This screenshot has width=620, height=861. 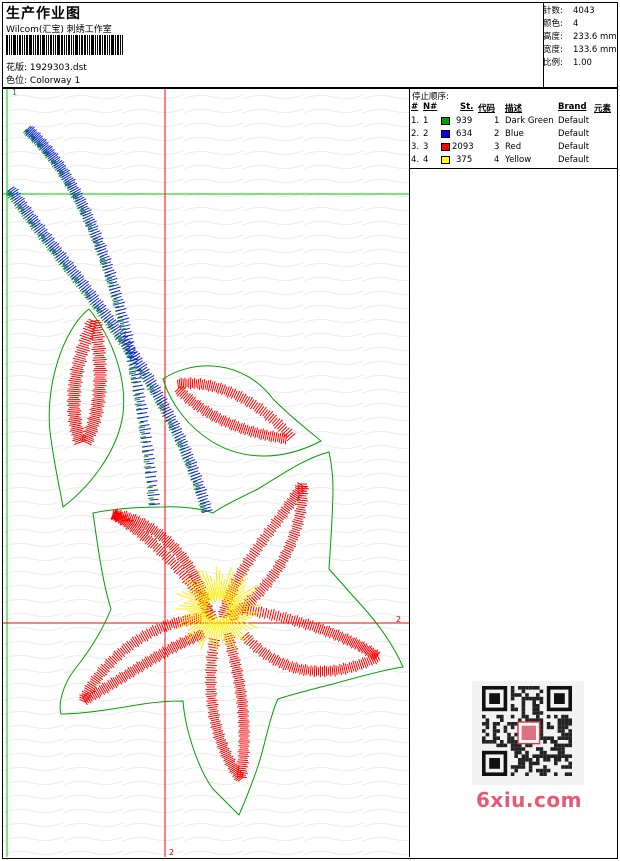 What do you see at coordinates (430, 107) in the screenshot?
I see `col-header-n: N#` at bounding box center [430, 107].